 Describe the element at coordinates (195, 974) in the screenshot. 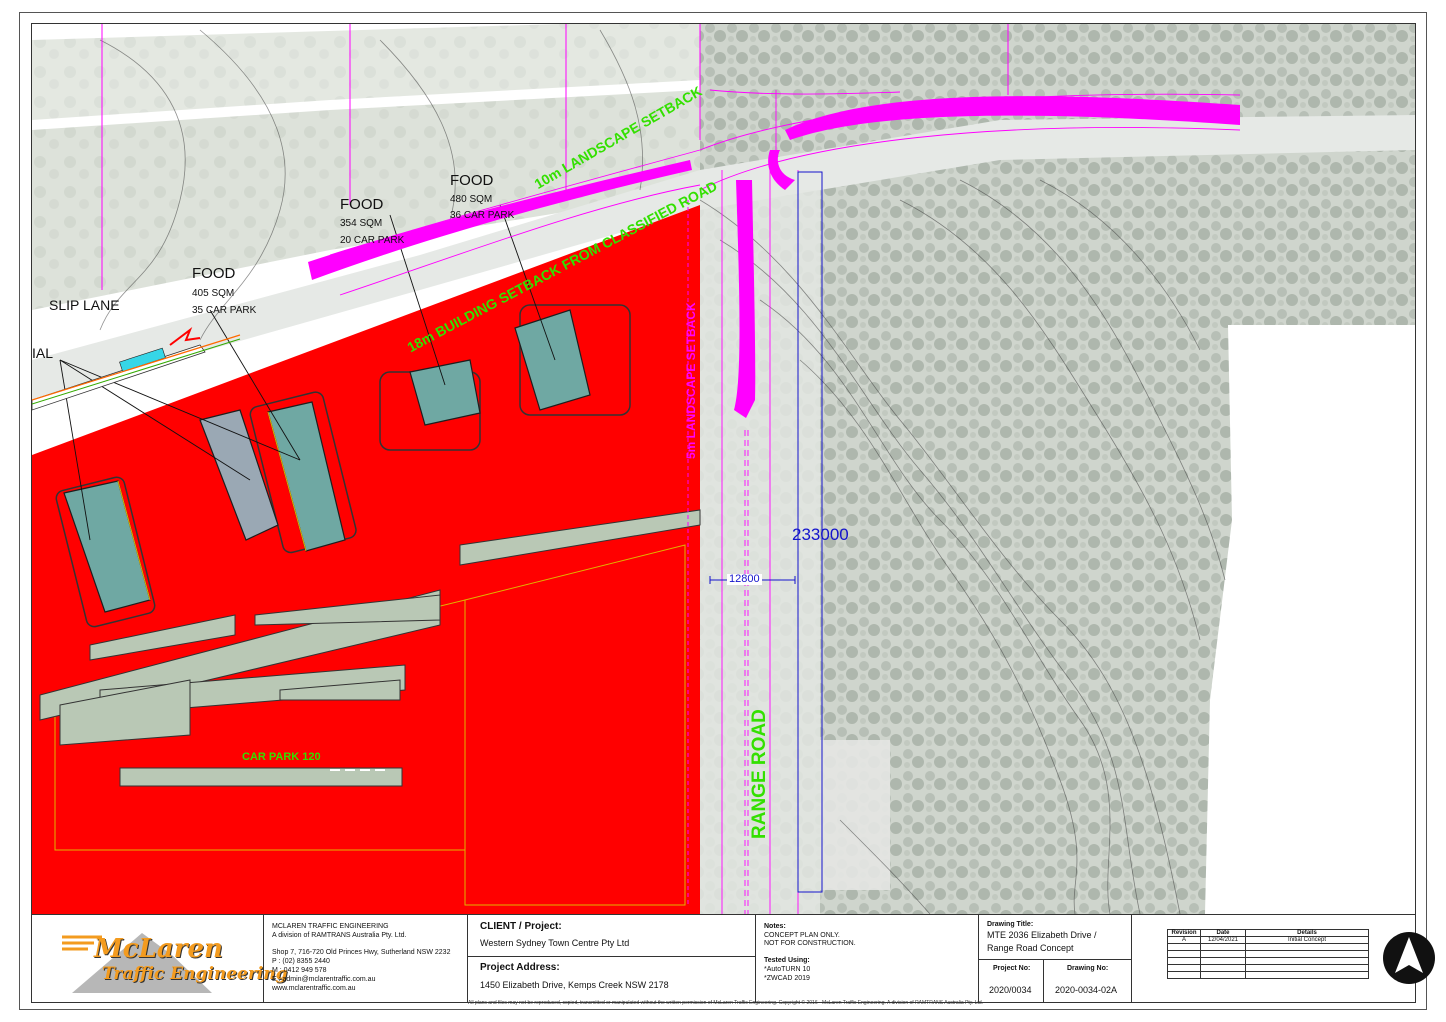

I see `logo-subtitle: Traffic Engineering` at that location.